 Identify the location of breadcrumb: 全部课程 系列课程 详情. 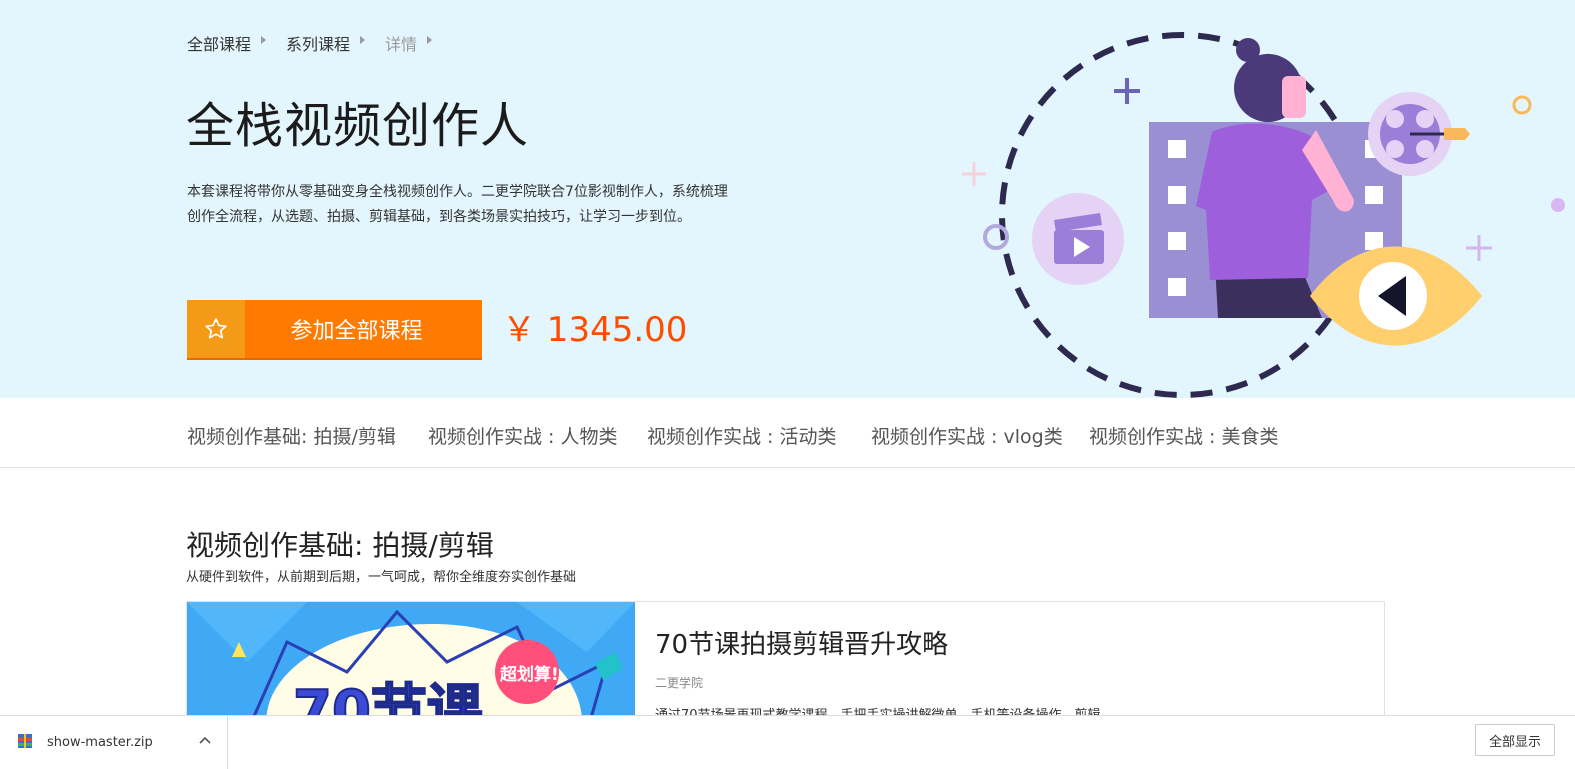
(319, 43).